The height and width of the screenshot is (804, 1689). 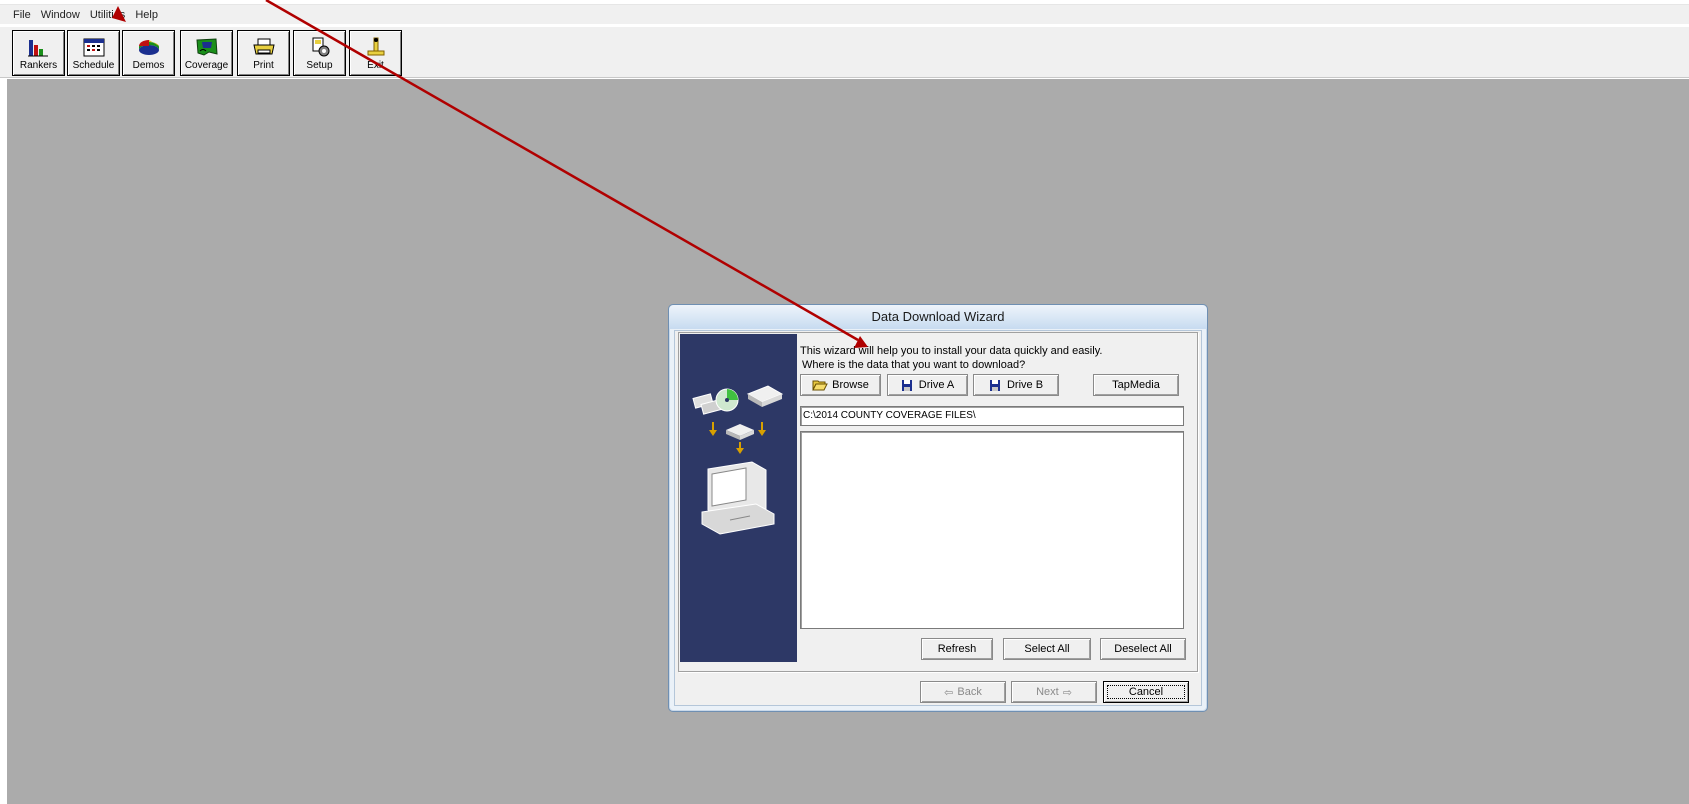 What do you see at coordinates (206, 65) in the screenshot?
I see `coverage-label: Coverage` at bounding box center [206, 65].